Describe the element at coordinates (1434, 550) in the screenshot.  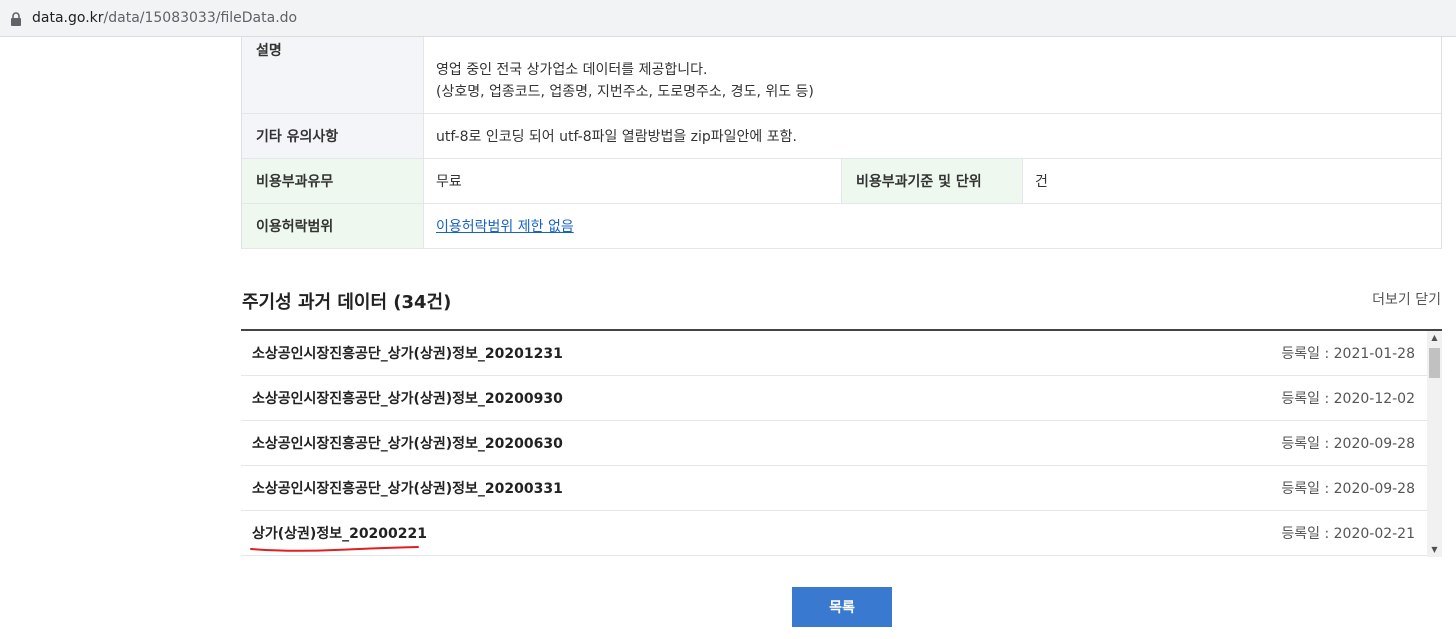
I see `scroll-down-arrow-icon: ▼` at that location.